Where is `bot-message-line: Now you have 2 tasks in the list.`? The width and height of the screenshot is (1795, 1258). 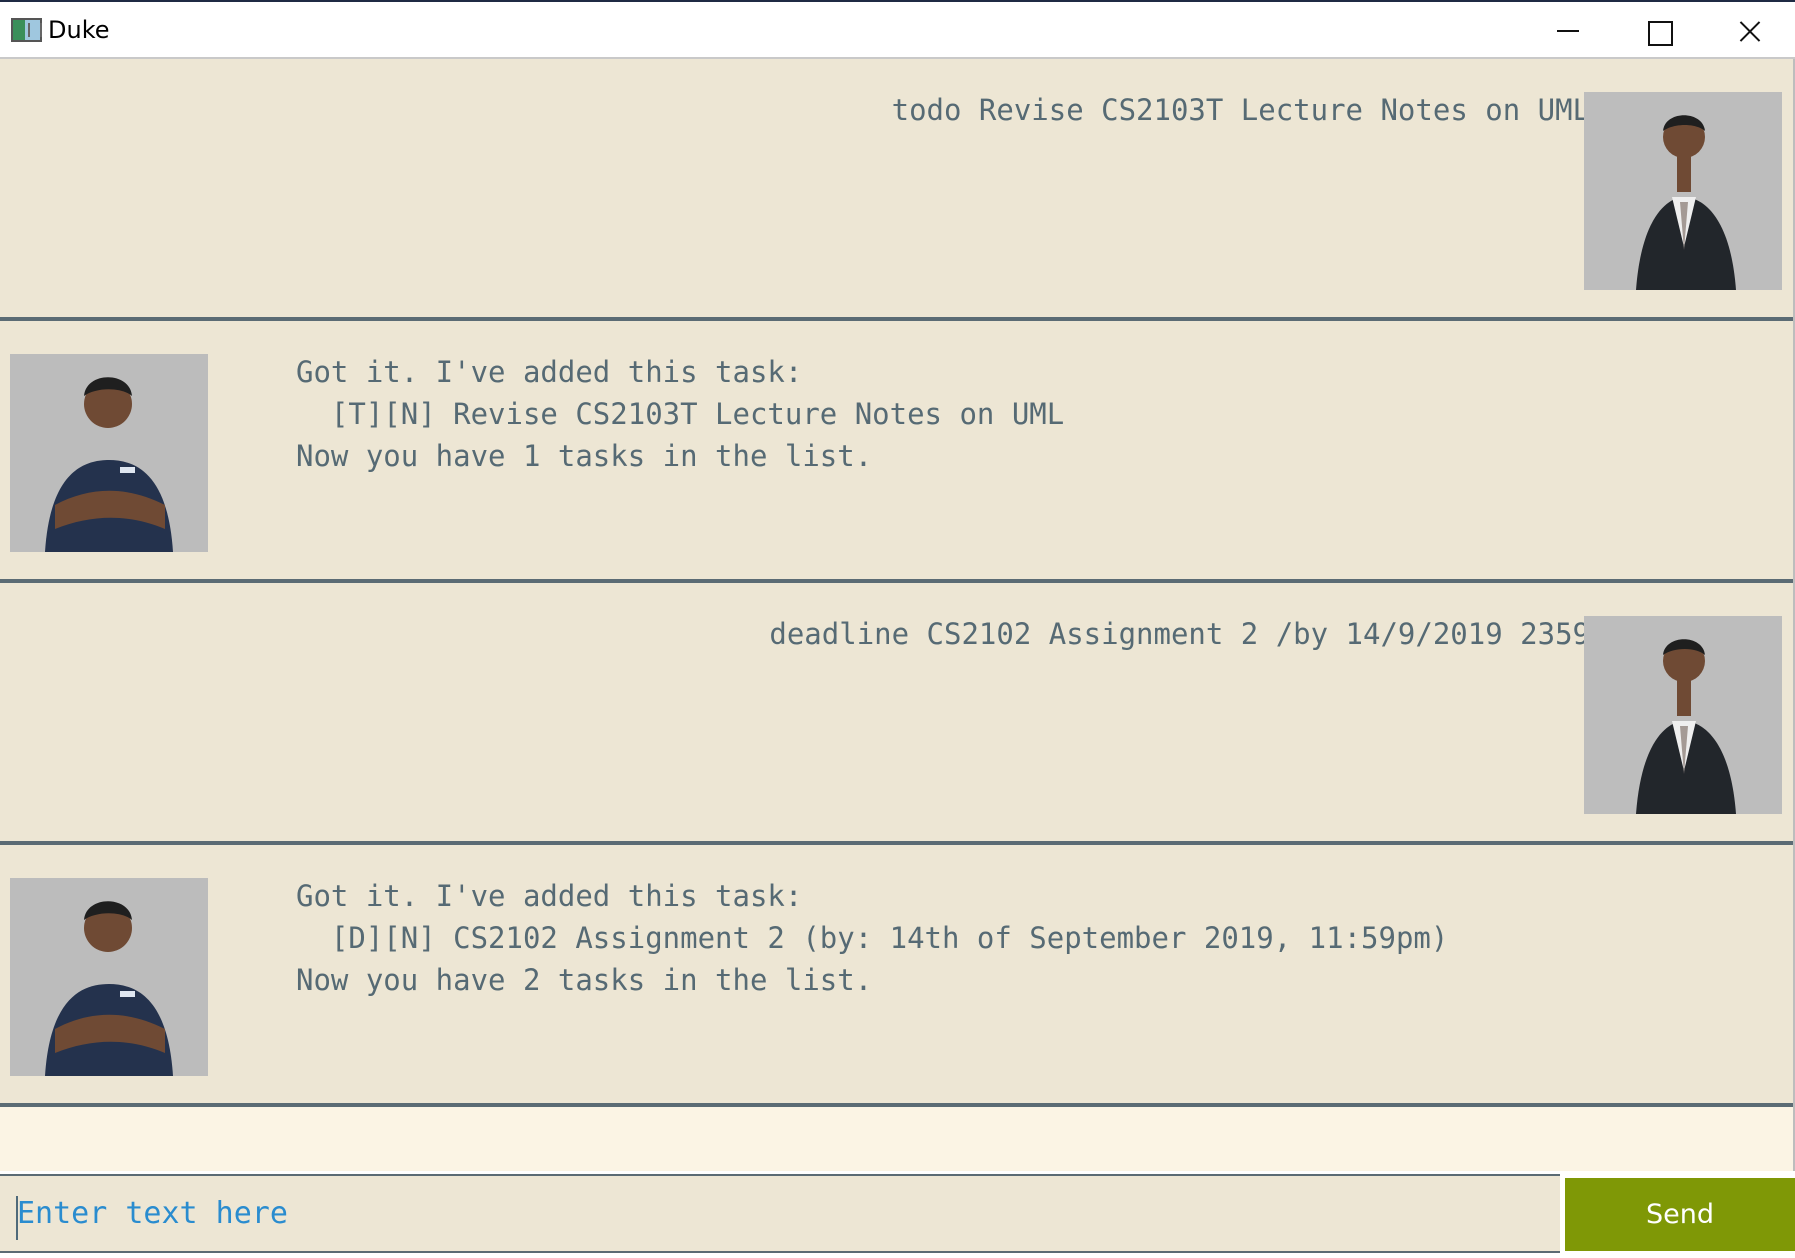
bot-message-line: Now you have 2 tasks in the list. is located at coordinates (584, 980).